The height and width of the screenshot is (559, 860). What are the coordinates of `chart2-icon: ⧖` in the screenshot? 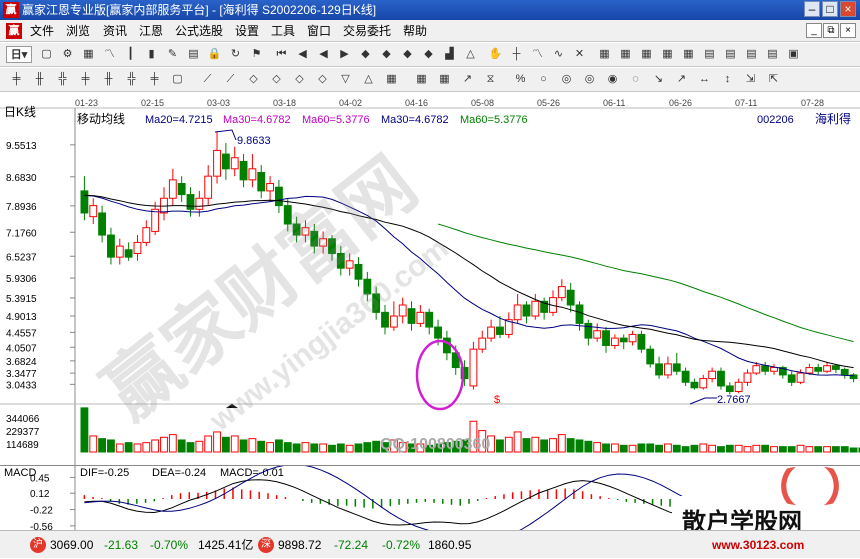 It's located at (490, 79).